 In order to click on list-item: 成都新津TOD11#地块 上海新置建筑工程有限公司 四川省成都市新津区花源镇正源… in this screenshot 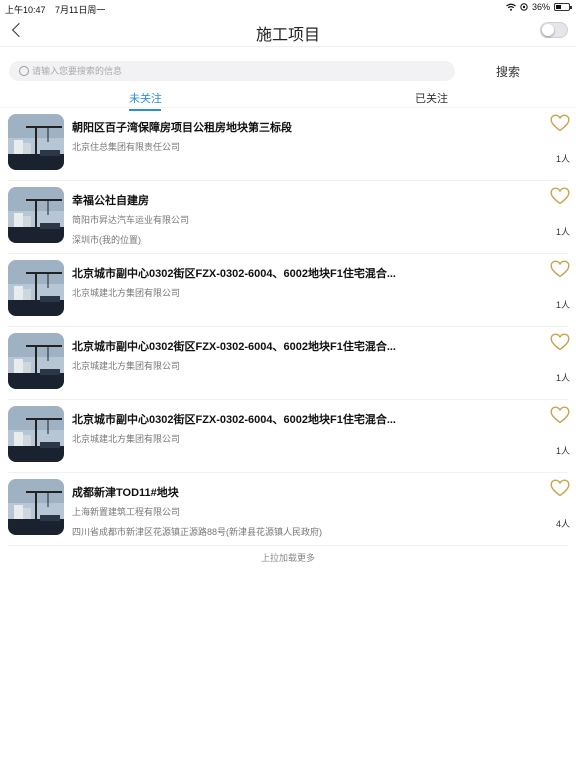, I will do `click(288, 509)`.